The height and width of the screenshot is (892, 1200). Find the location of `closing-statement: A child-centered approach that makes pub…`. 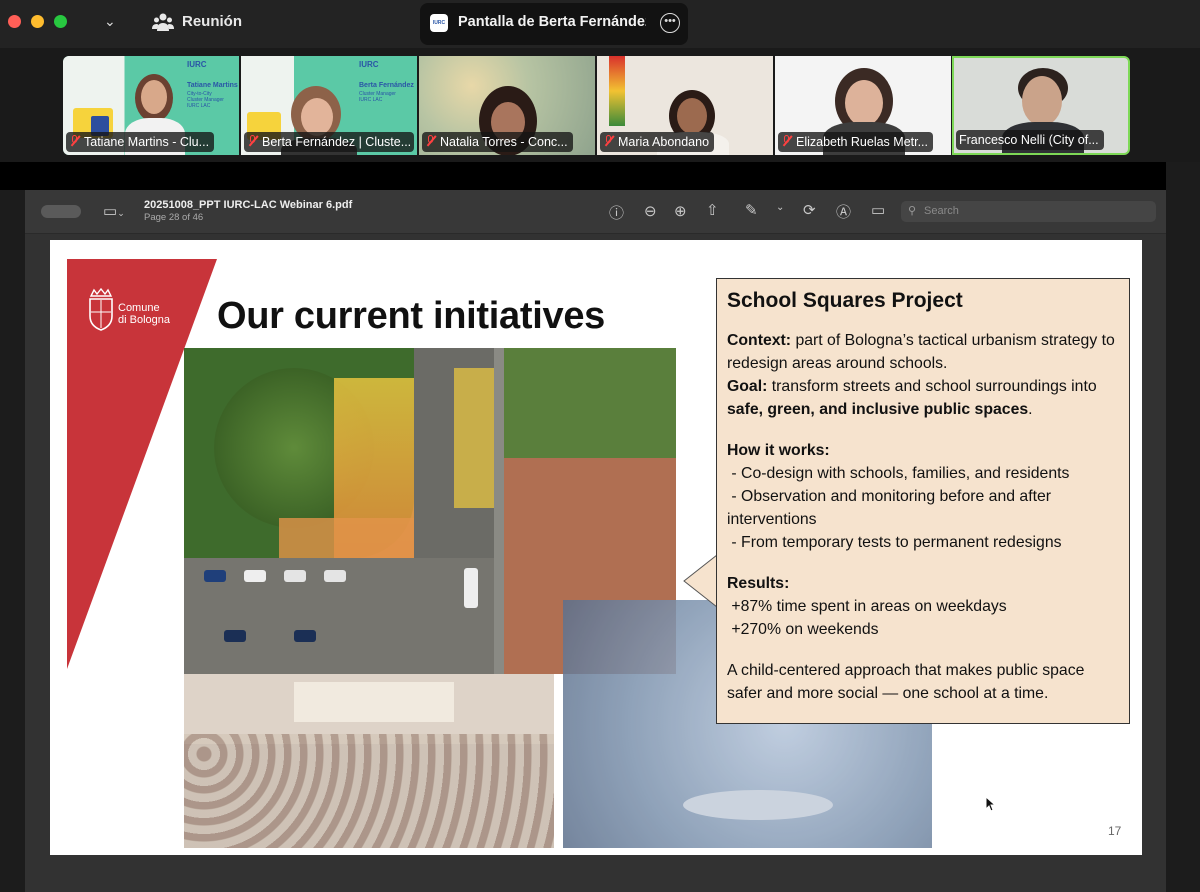

closing-statement: A child-centered approach that makes pub… is located at coordinates (906, 682).